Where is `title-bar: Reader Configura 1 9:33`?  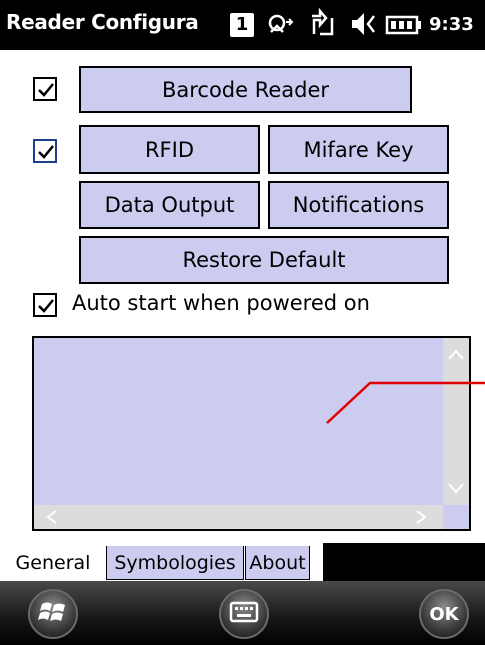 title-bar: Reader Configura 1 9:33 is located at coordinates (242, 25).